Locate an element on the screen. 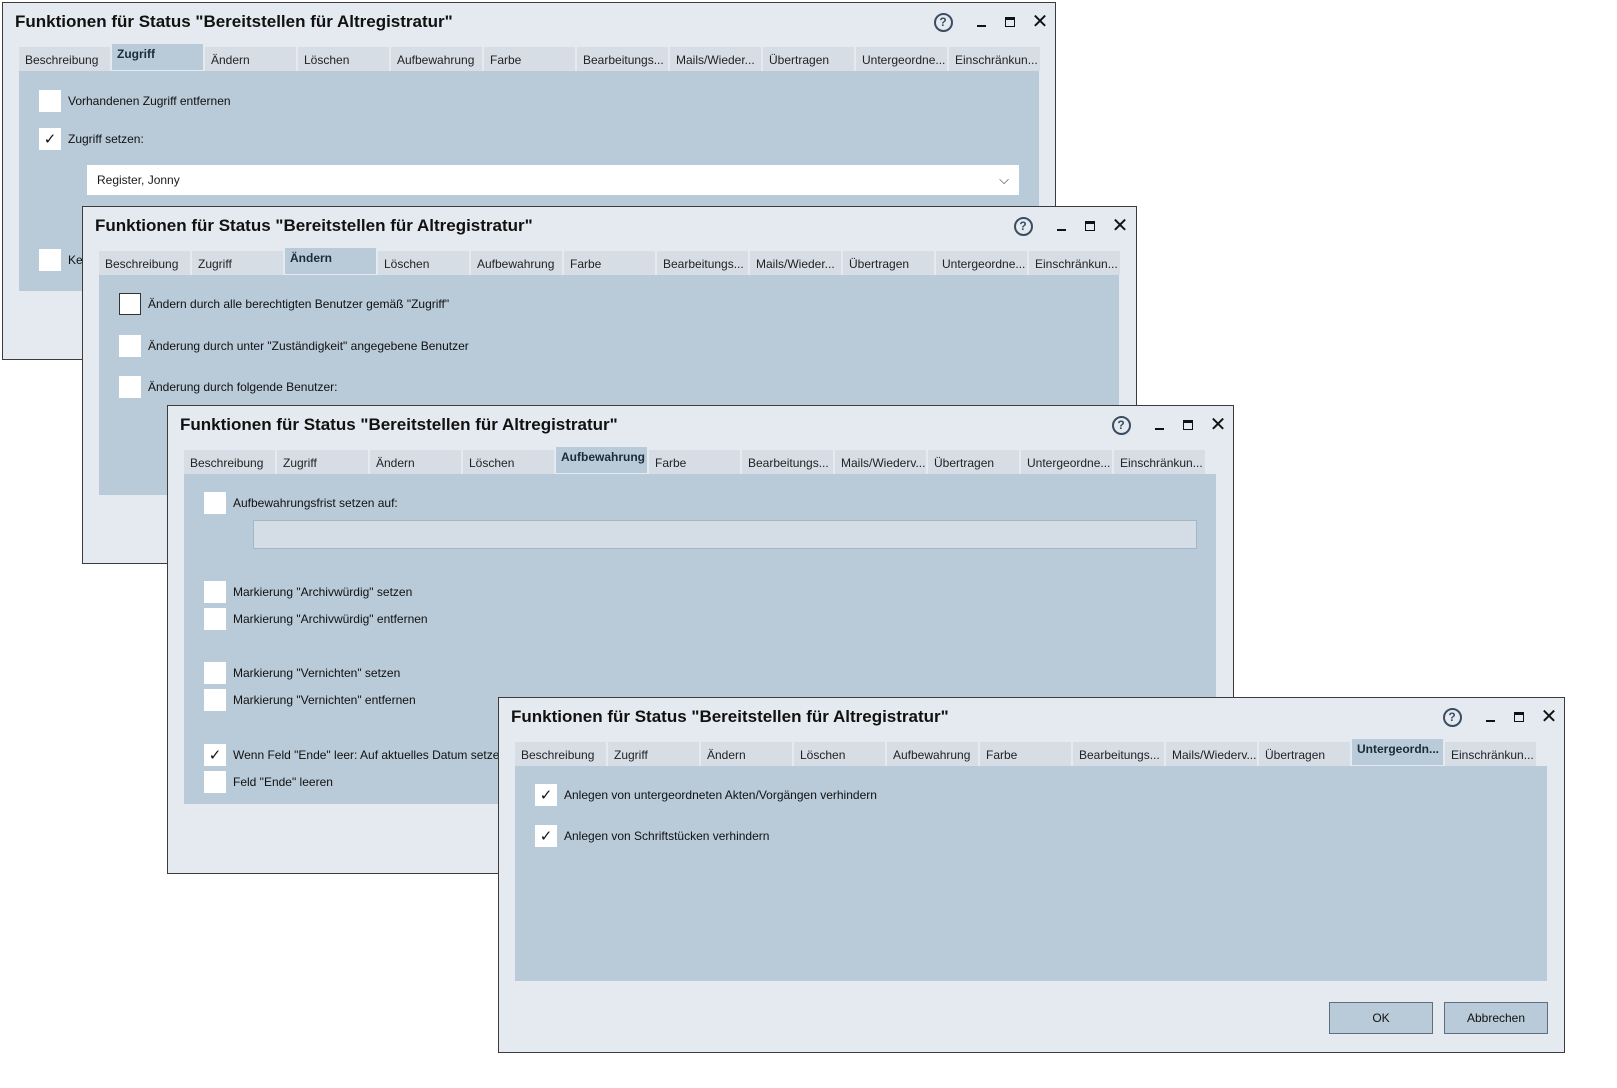 This screenshot has height=1088, width=1617. partial-checkbox is located at coordinates (50, 260).